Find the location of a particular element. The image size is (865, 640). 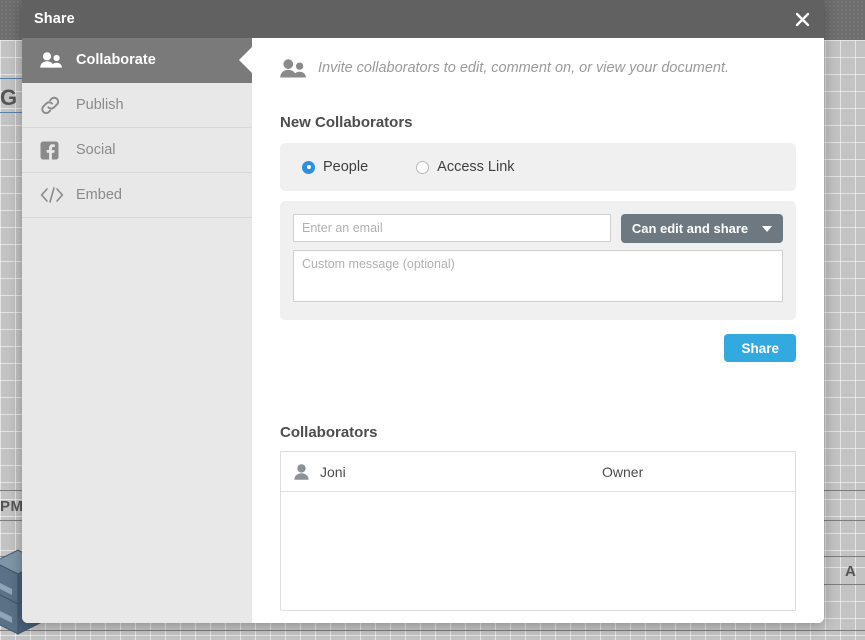

grid-blue-rule-top is located at coordinates (11, 78).